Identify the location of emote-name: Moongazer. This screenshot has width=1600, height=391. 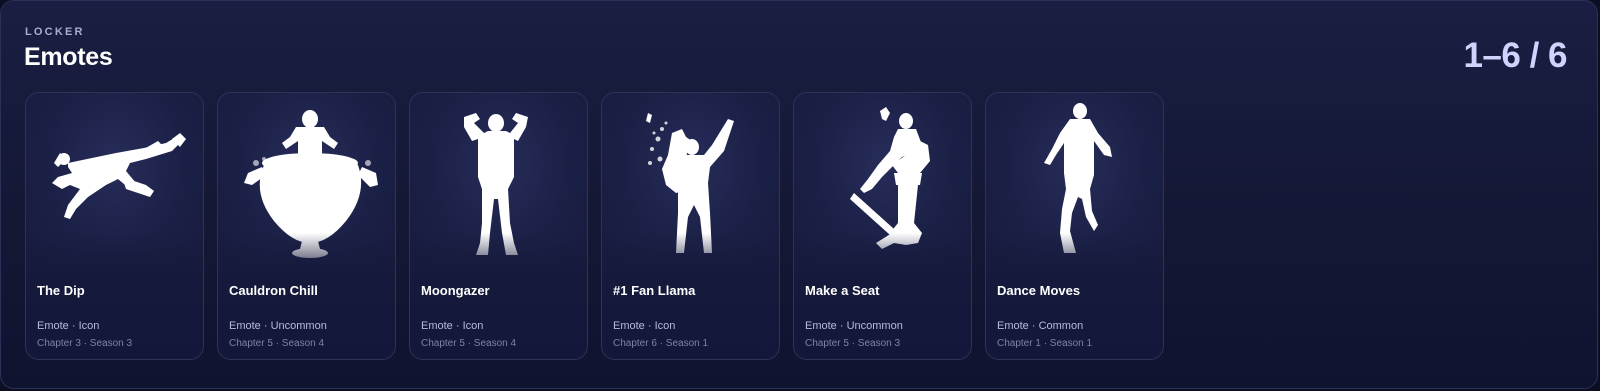
(455, 290).